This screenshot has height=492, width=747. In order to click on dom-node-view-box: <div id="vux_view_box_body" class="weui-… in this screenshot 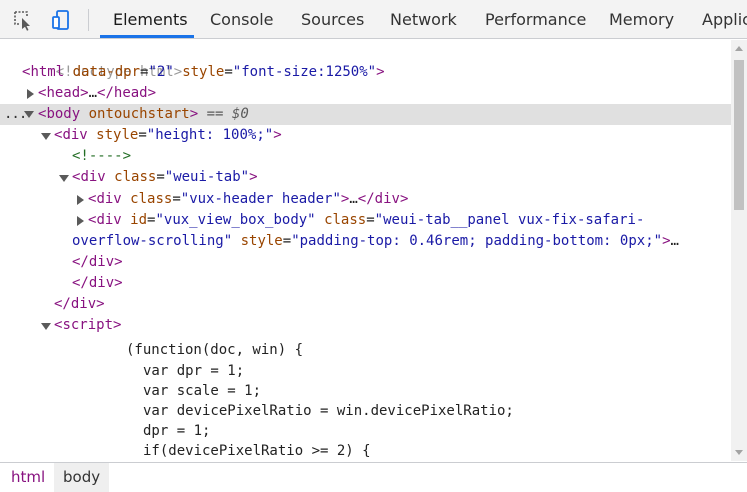, I will do `click(366, 220)`.